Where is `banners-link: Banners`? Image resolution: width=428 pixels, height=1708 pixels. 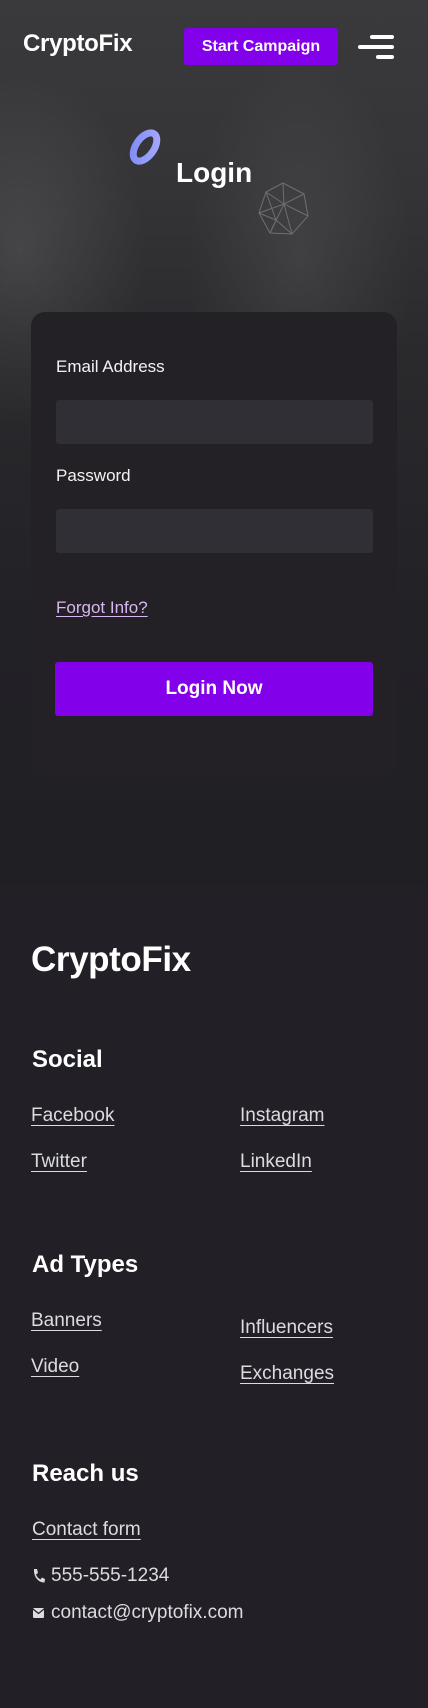 banners-link: Banners is located at coordinates (66, 1321).